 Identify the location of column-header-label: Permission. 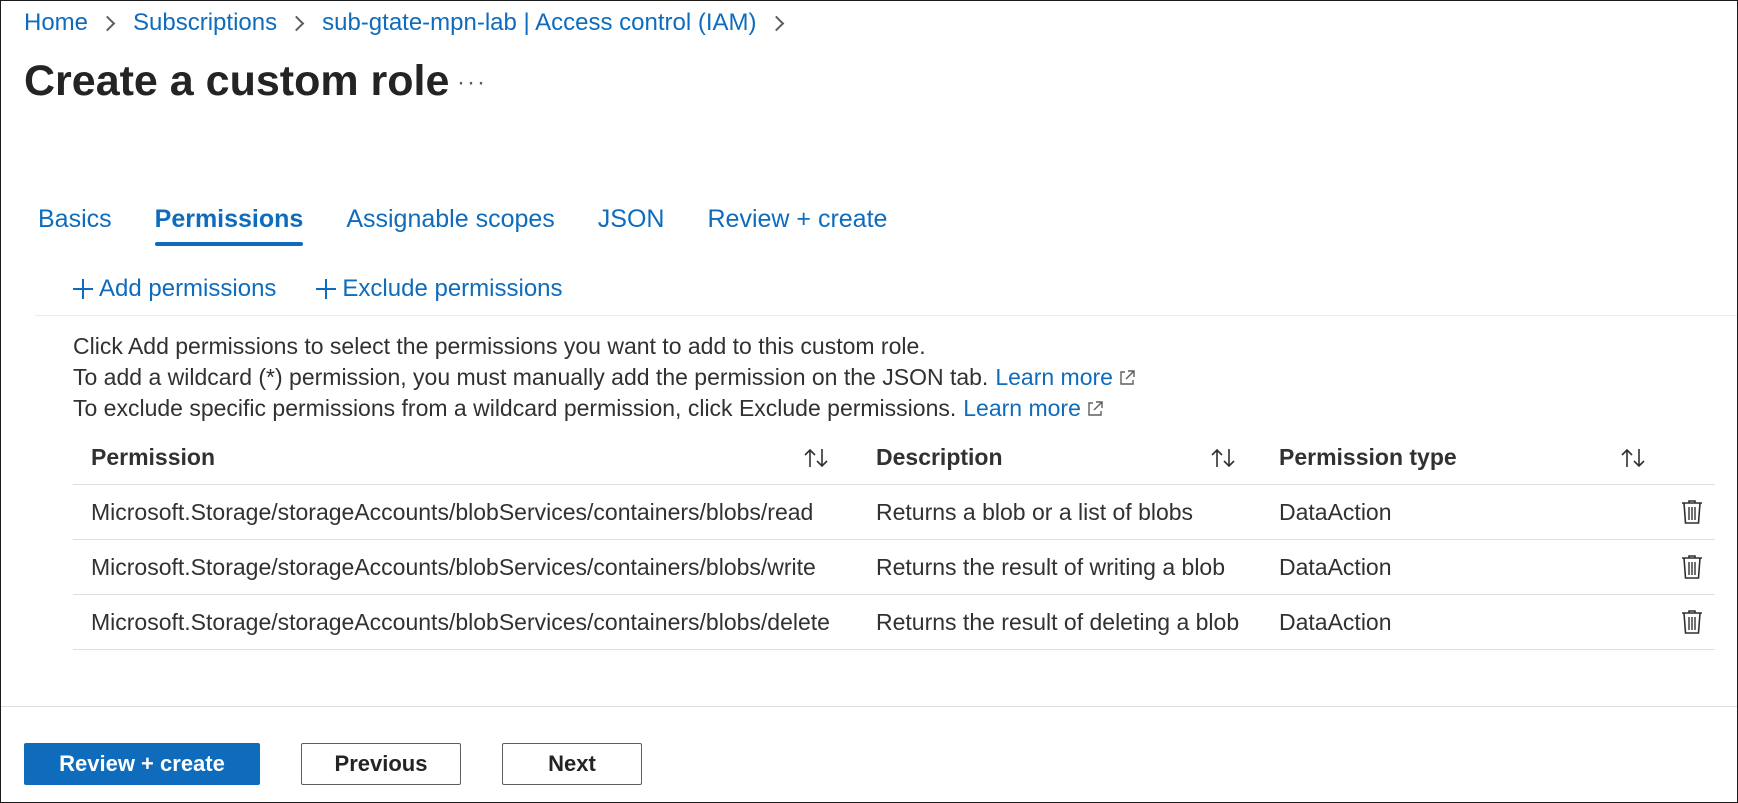
(153, 457).